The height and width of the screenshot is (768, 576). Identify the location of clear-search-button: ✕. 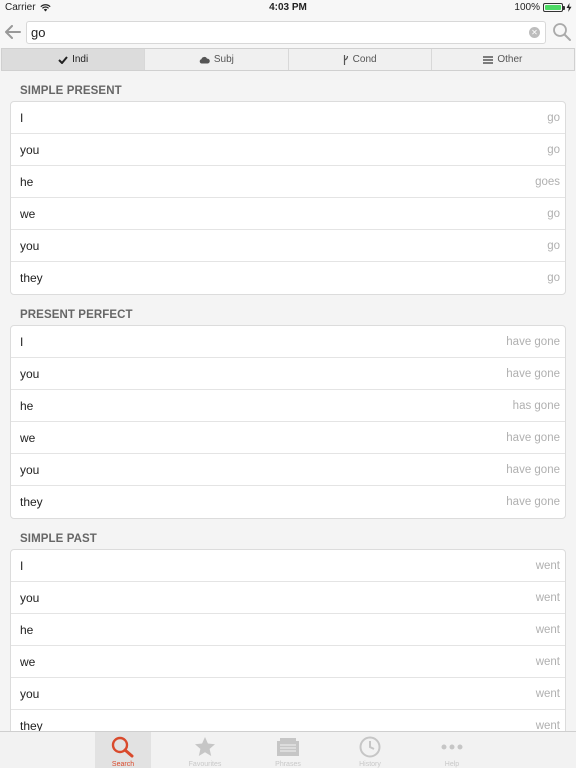
(534, 32).